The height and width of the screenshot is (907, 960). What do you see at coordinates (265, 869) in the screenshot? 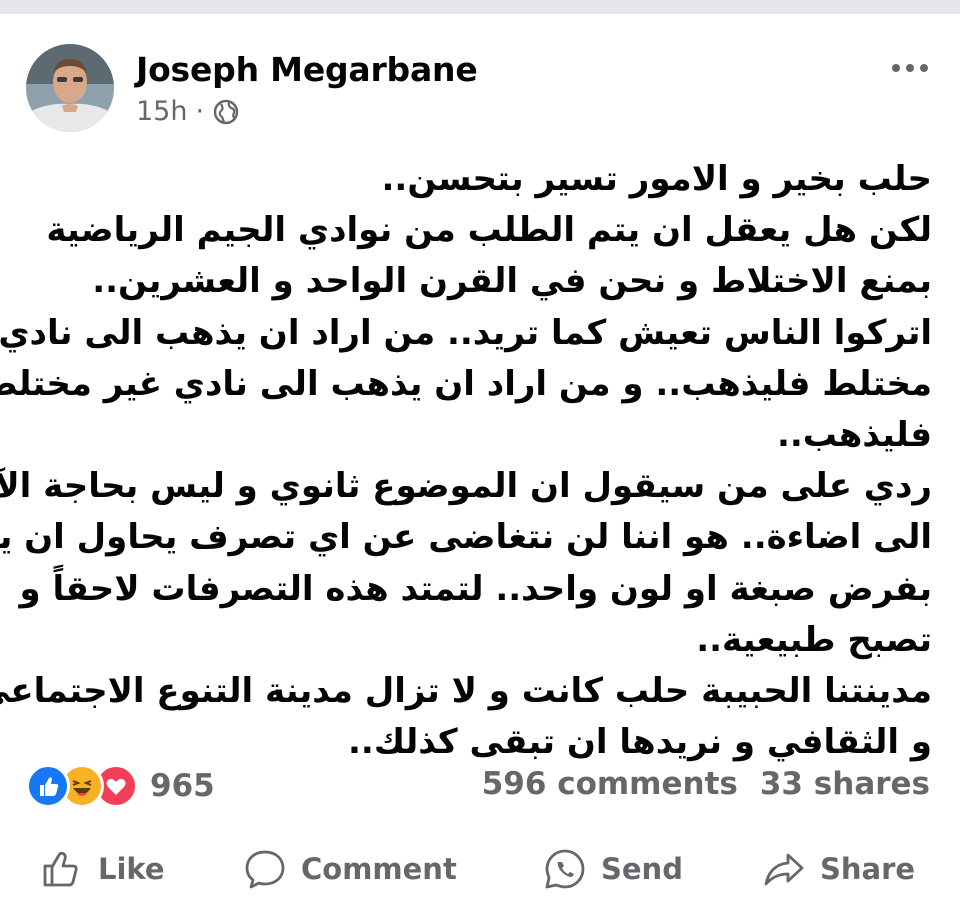
I see `comment-bubble-icon` at bounding box center [265, 869].